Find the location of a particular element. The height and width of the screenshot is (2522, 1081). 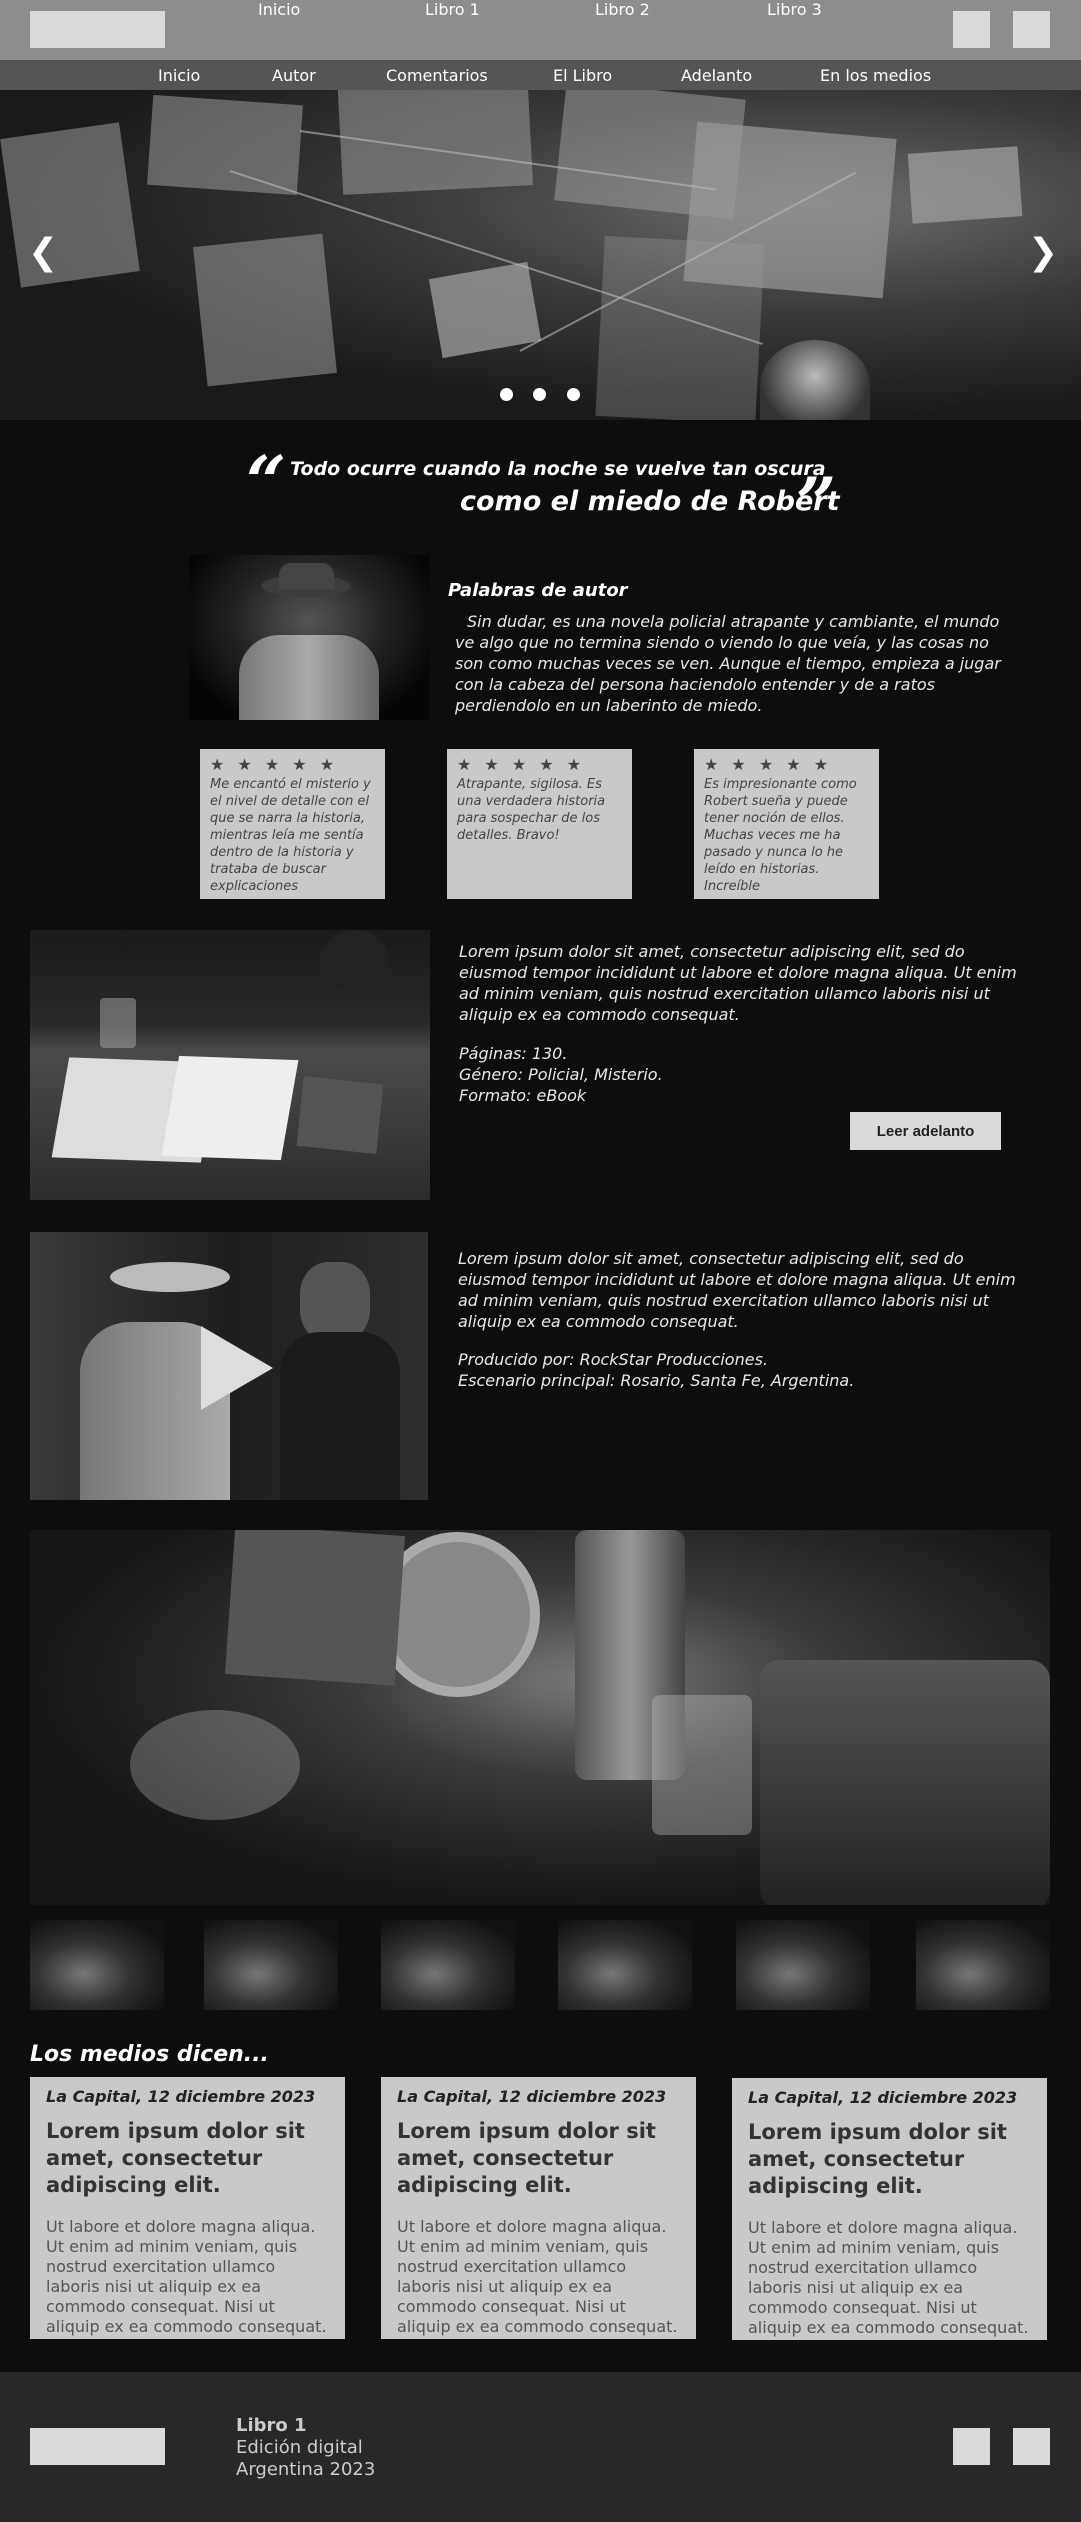

footer-logo is located at coordinates (97, 2446).